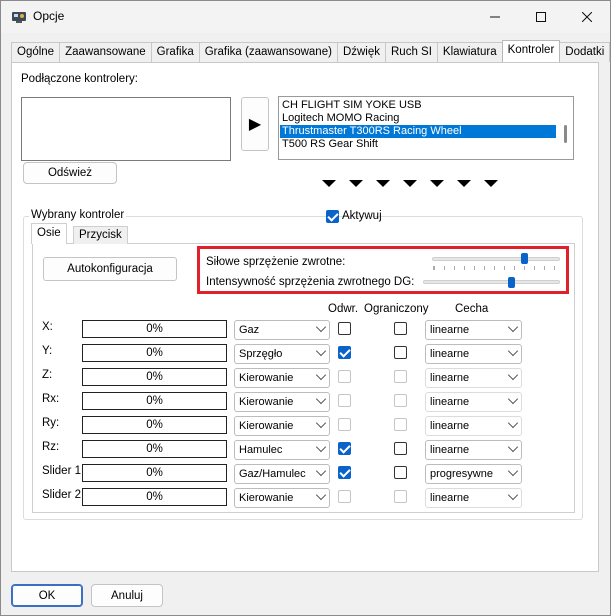 The image size is (611, 616). What do you see at coordinates (127, 595) in the screenshot?
I see `cancel-button: Anuluj` at bounding box center [127, 595].